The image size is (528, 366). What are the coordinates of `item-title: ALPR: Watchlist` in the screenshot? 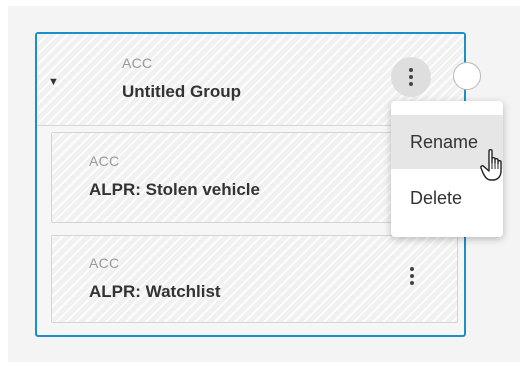 It's located at (155, 291).